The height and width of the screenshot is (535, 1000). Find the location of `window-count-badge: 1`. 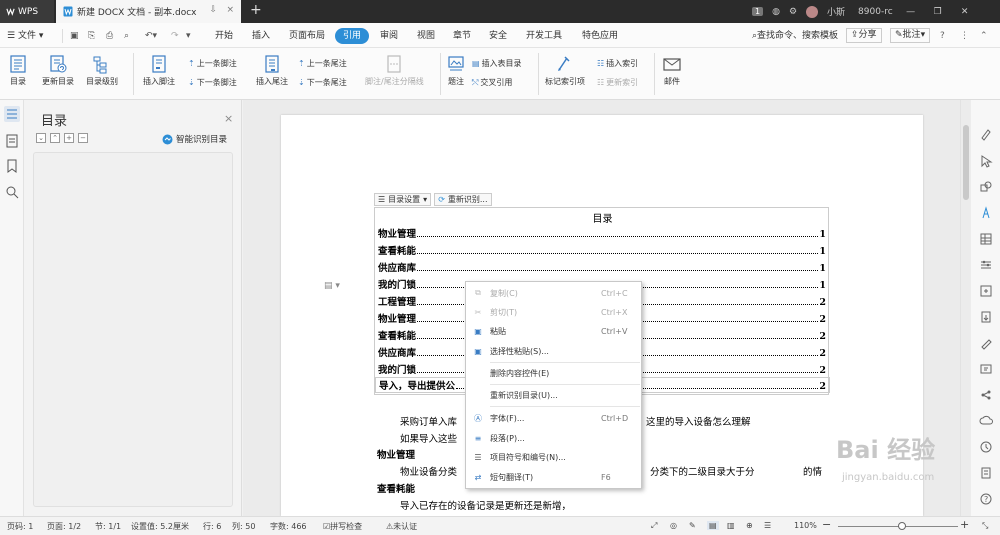

window-count-badge: 1 is located at coordinates (758, 11).